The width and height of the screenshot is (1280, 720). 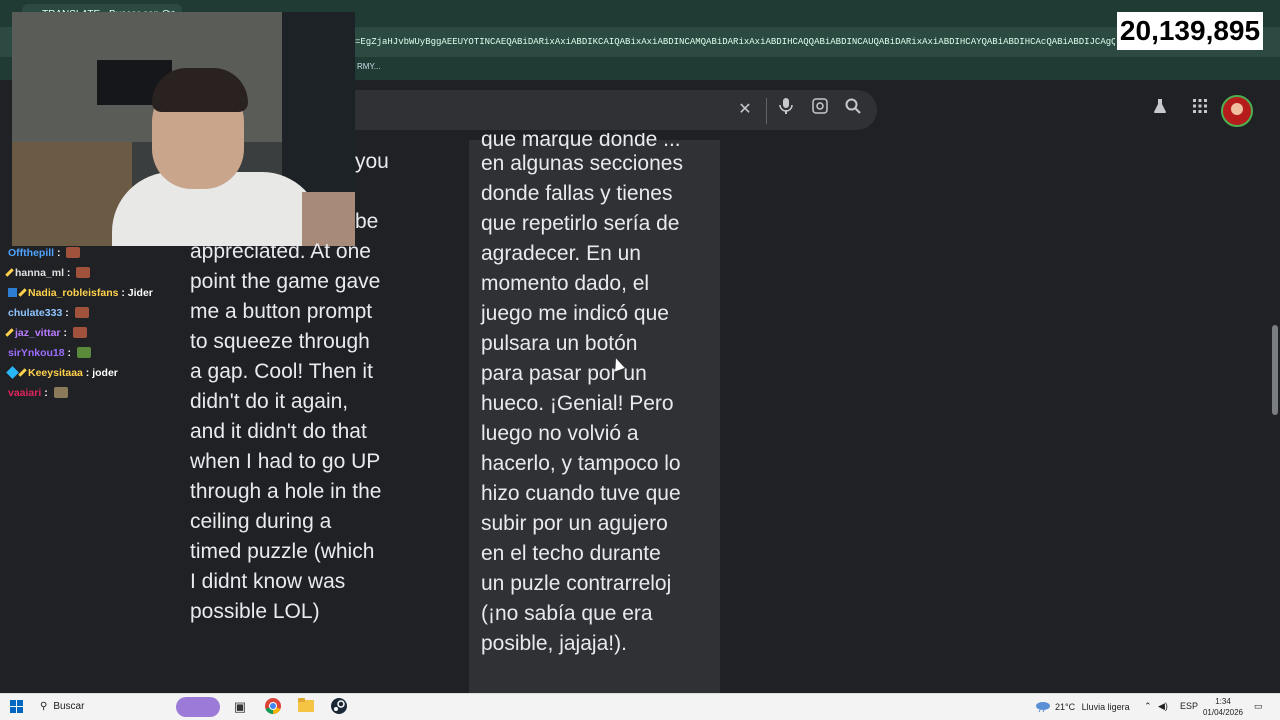 I want to click on chevron-up-icon: ⌃, so click(x=1148, y=706).